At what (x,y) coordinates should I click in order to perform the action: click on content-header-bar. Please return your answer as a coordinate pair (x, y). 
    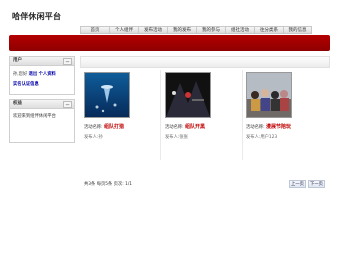
    Looking at the image, I should click on (205, 62).